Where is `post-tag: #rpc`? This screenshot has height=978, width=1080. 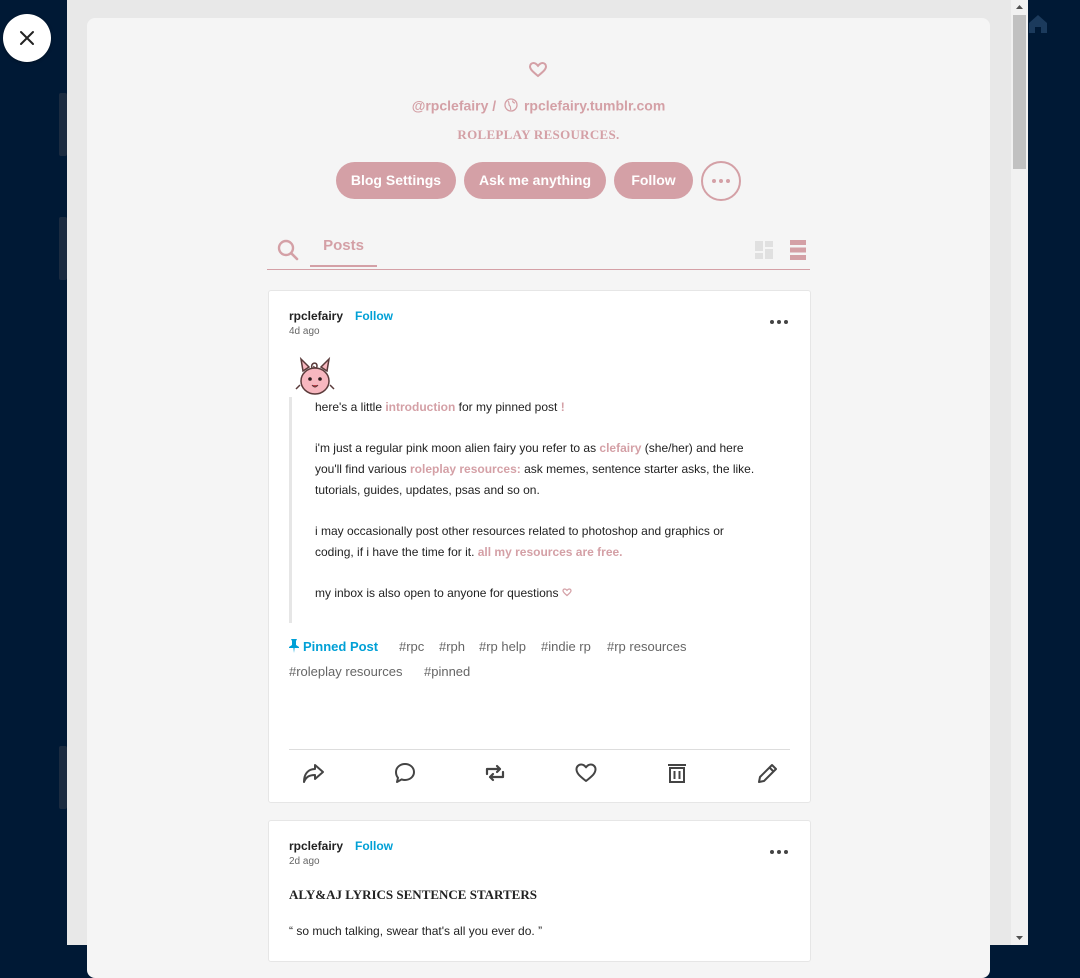 post-tag: #rpc is located at coordinates (411, 646).